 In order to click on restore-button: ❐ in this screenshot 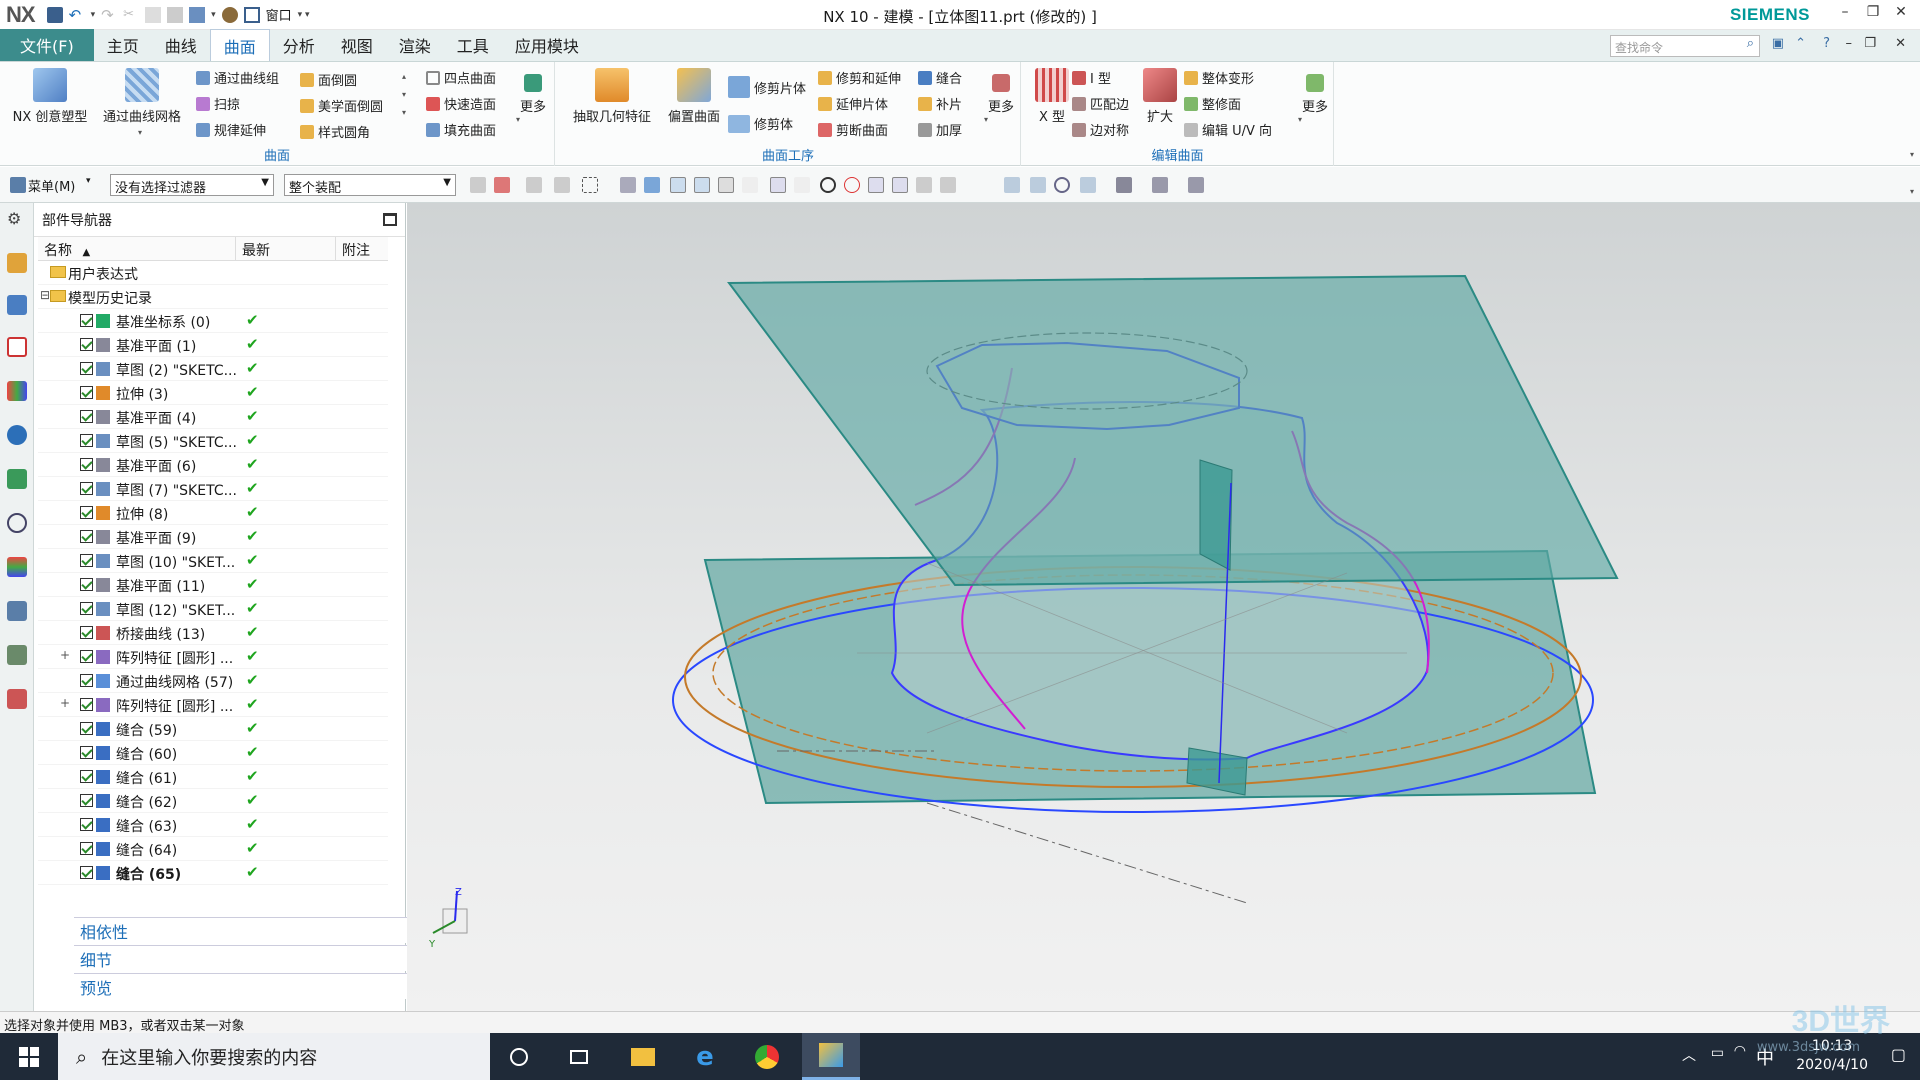, I will do `click(1873, 12)`.